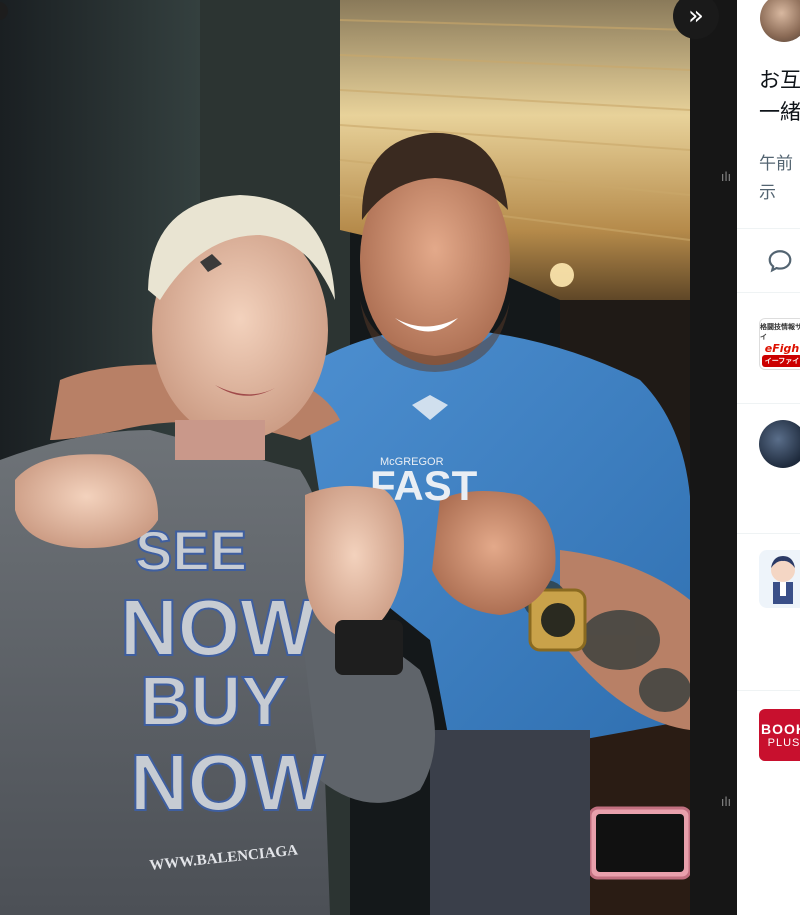 The width and height of the screenshot is (800, 915). What do you see at coordinates (218, 627) in the screenshot?
I see `sweatshirt-text-2: NOW` at bounding box center [218, 627].